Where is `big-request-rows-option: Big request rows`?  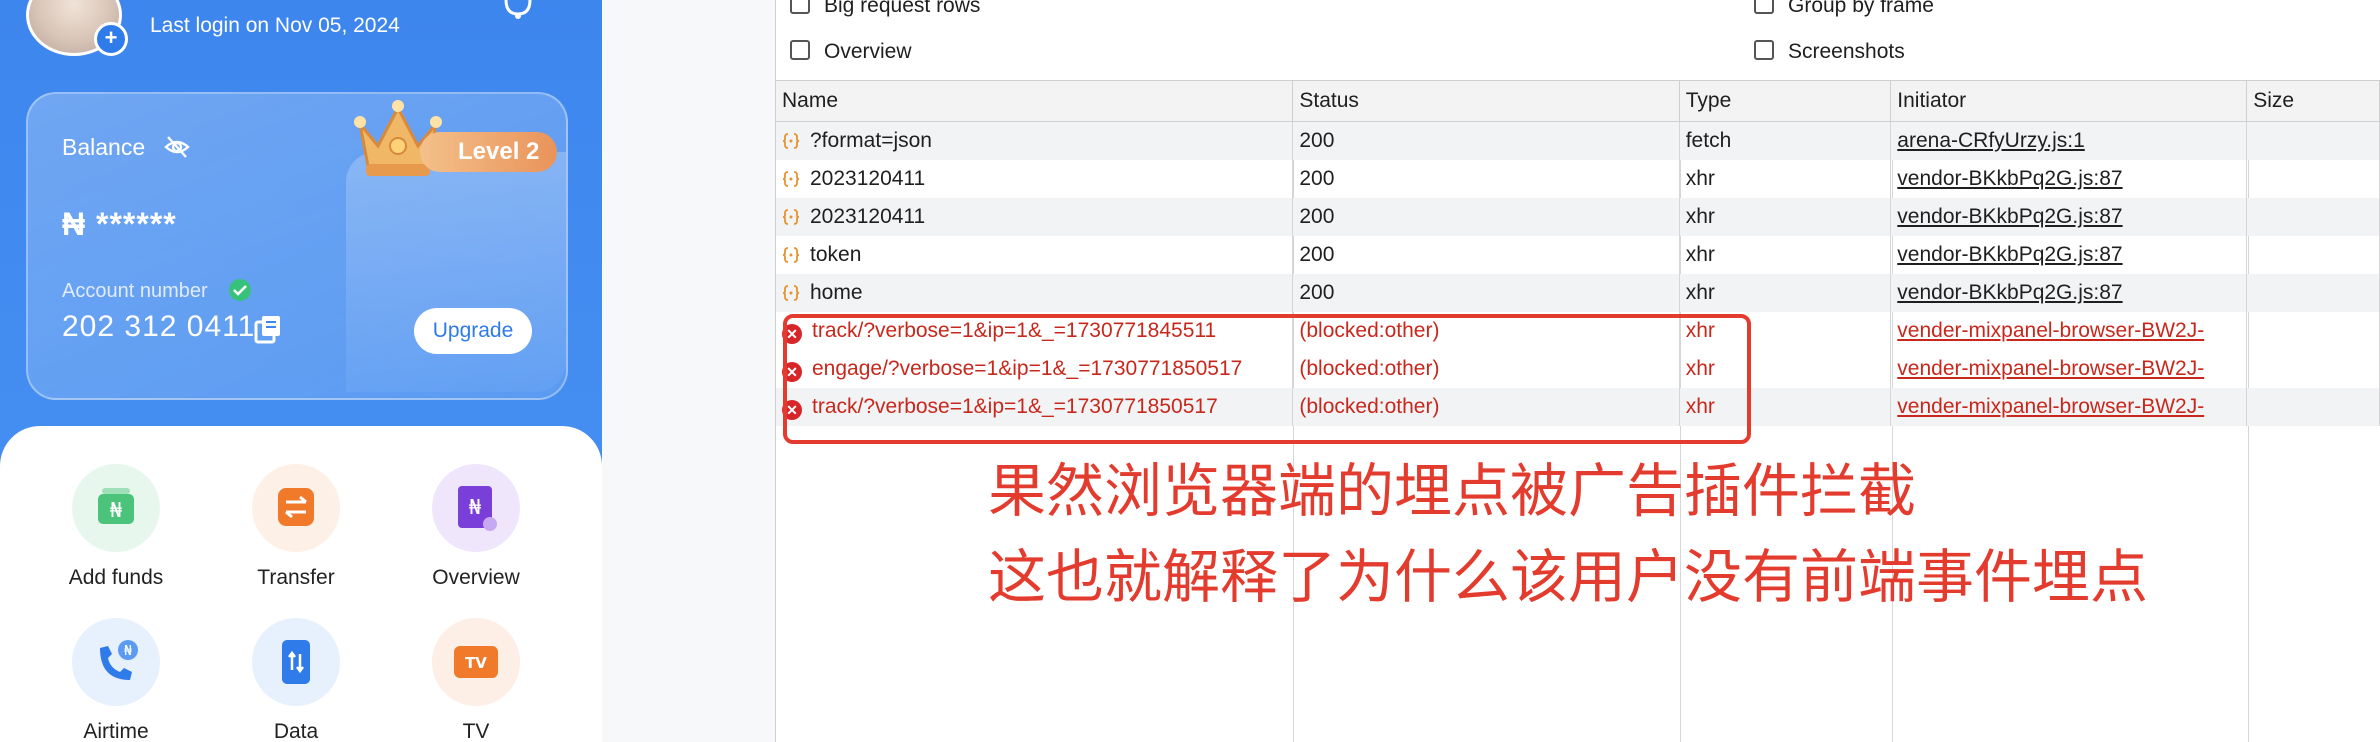
big-request-rows-option: Big request rows is located at coordinates (885, 9).